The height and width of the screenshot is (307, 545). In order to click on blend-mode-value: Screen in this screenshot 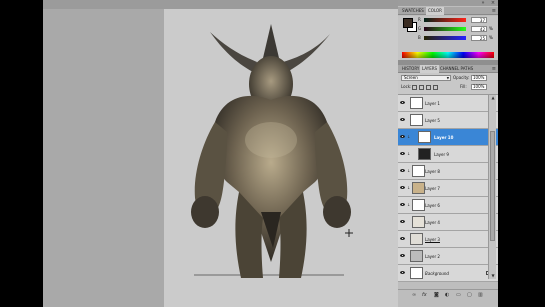, I will do `click(411, 77)`.